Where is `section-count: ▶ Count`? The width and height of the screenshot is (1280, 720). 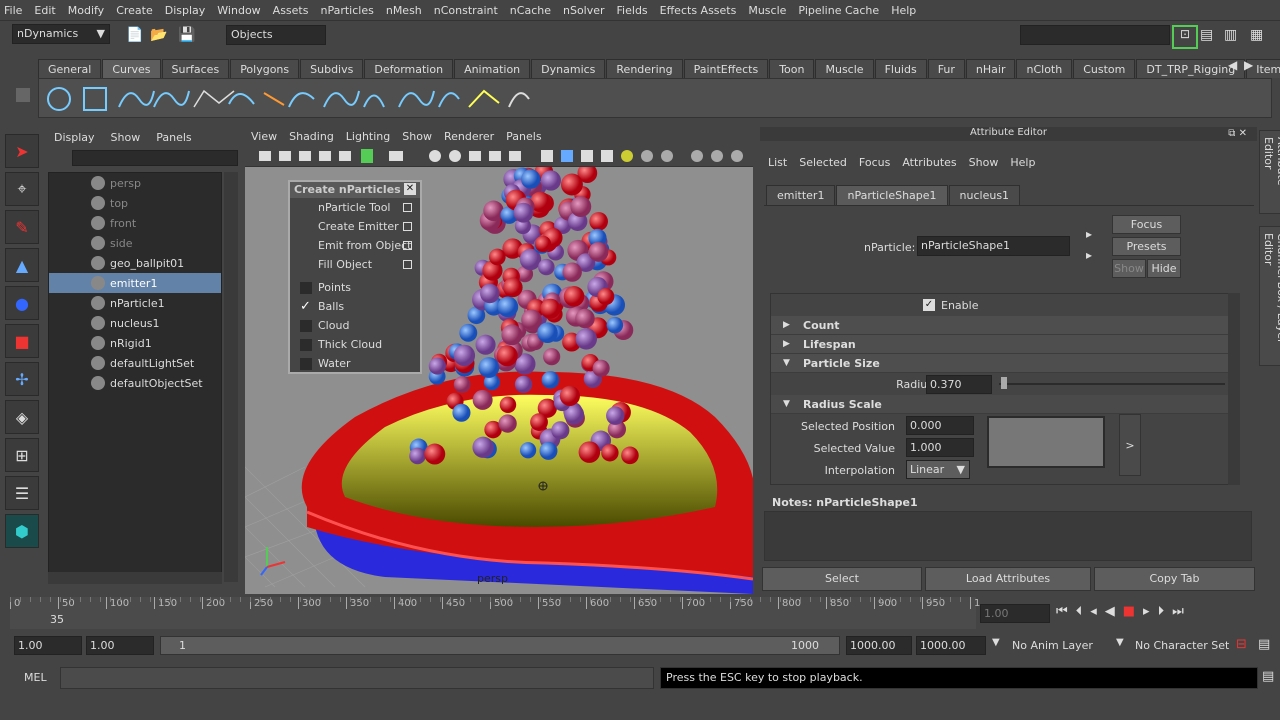 section-count: ▶ Count is located at coordinates (1004, 325).